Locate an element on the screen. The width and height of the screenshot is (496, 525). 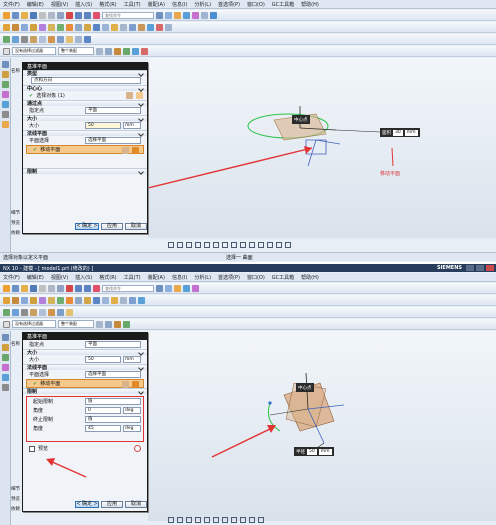
point-icon is located at coordinates (42, 39).